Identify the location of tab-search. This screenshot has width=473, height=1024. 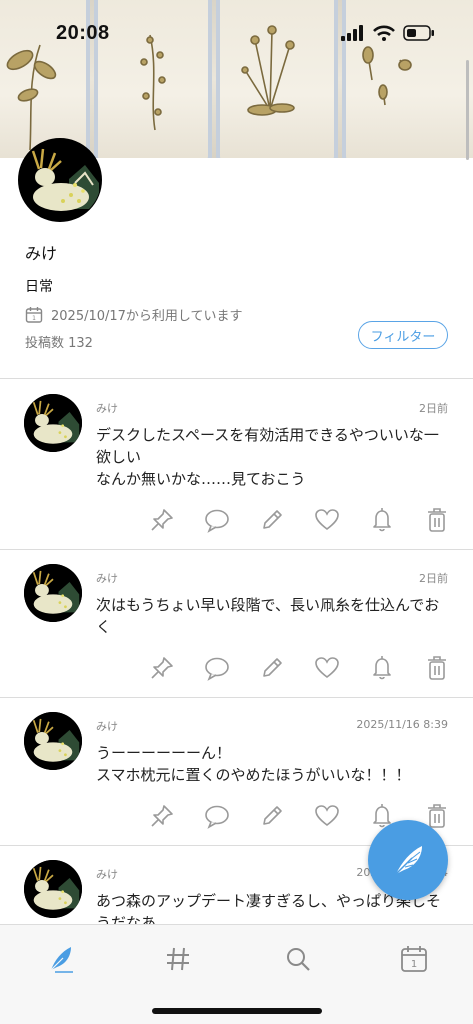
(298, 959).